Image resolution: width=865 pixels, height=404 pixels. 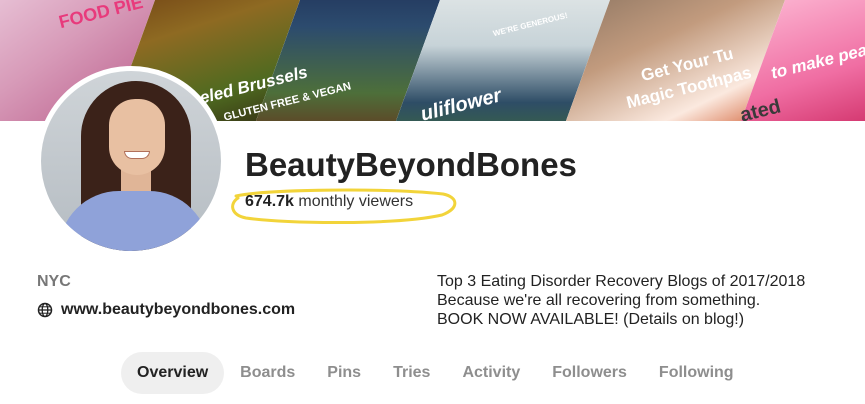 What do you see at coordinates (411, 373) in the screenshot?
I see `tab-tries: Tries` at bounding box center [411, 373].